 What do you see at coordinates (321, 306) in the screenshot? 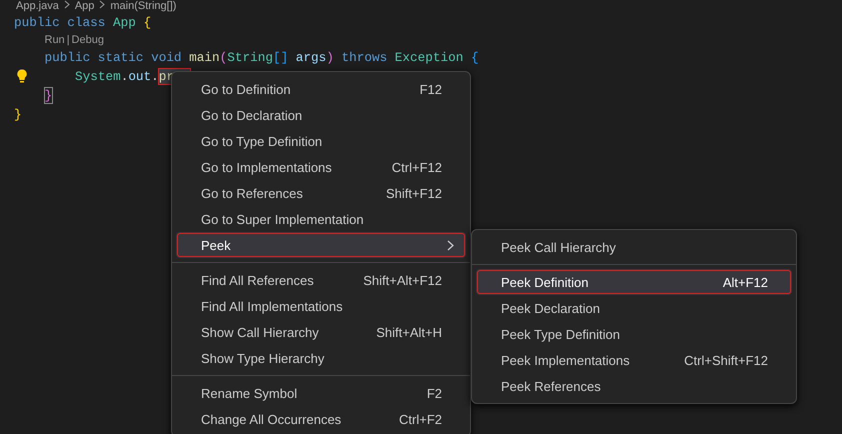
I see `menu-item: Find All Implementations` at bounding box center [321, 306].